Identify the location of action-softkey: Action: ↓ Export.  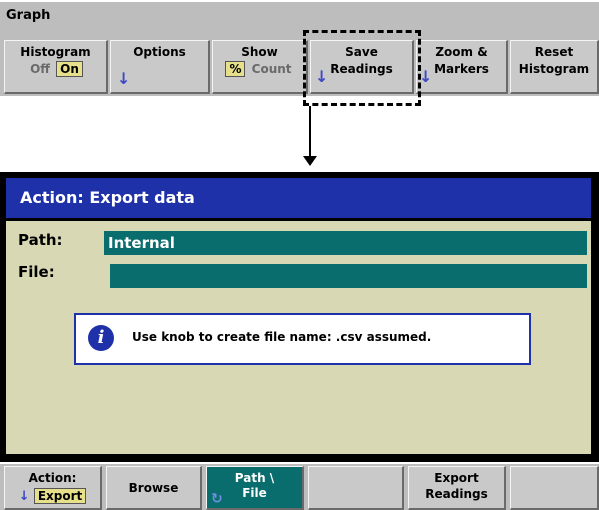
(53, 488).